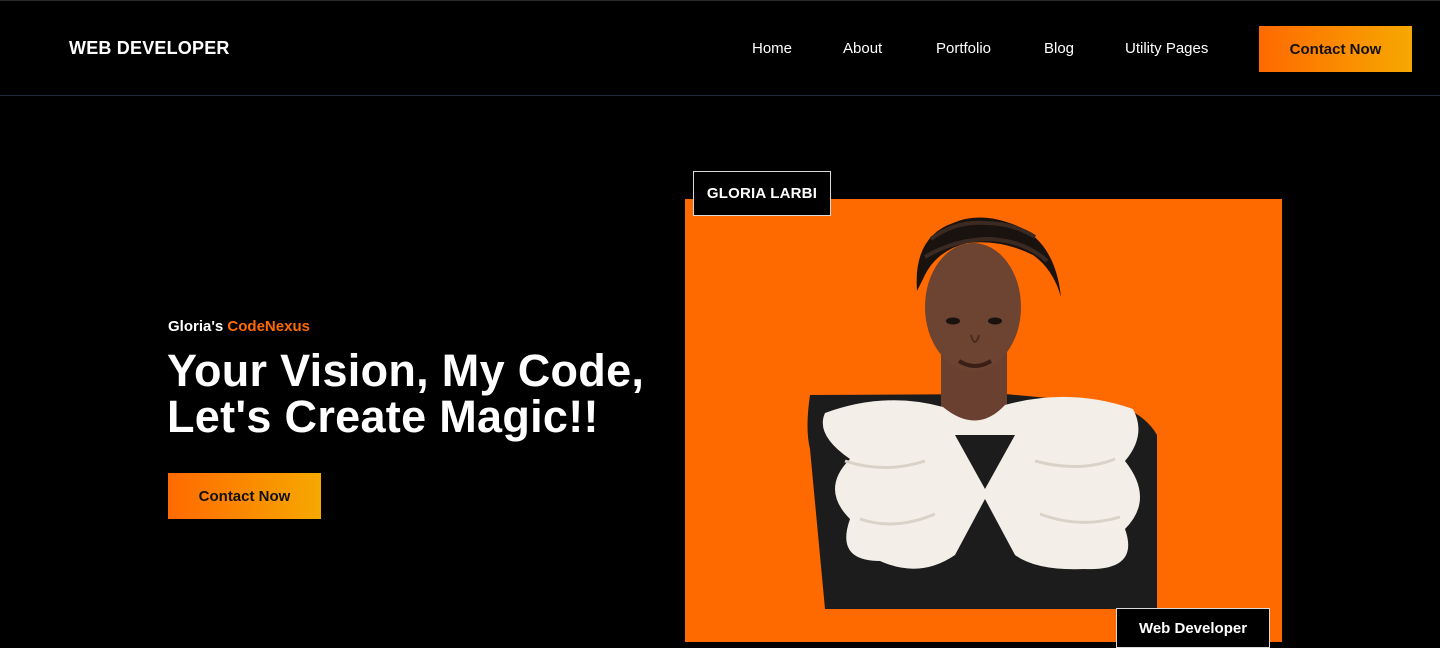  What do you see at coordinates (1193, 628) in the screenshot?
I see `profile-role-tag: Web Developer` at bounding box center [1193, 628].